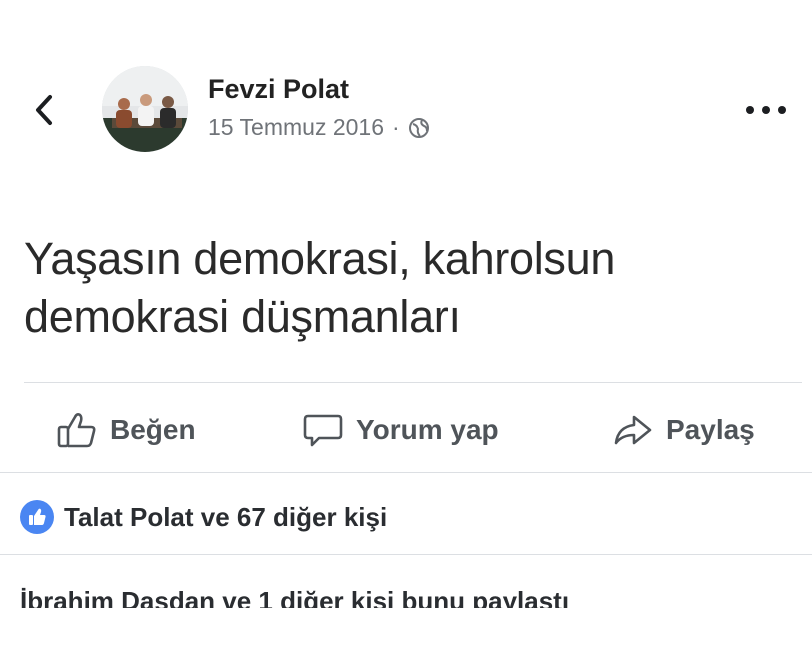 The image size is (812, 650). I want to click on reactions-label: Talat Polat ve 67 diğer kişi, so click(226, 516).